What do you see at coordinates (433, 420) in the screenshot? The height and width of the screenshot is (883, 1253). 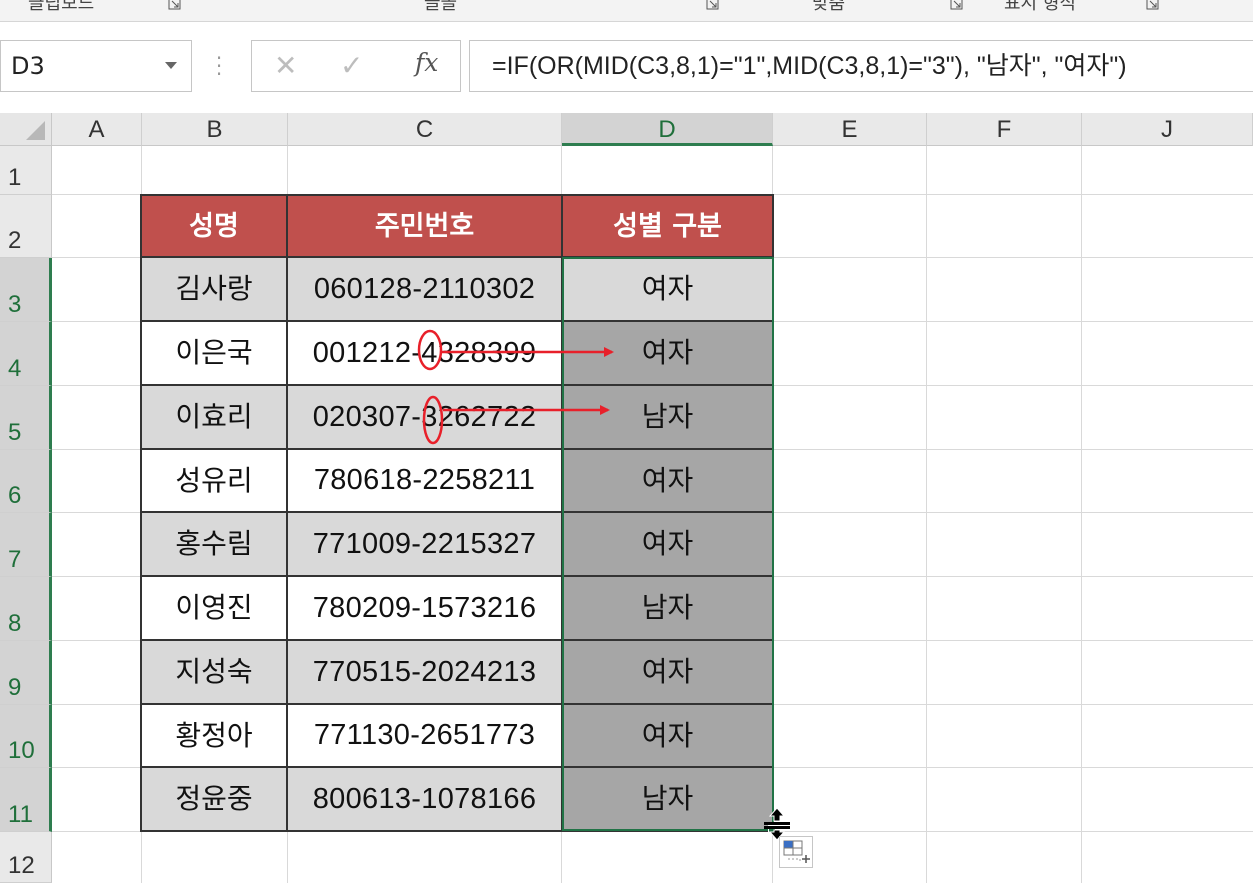 I see `annotation-circle-row5` at bounding box center [433, 420].